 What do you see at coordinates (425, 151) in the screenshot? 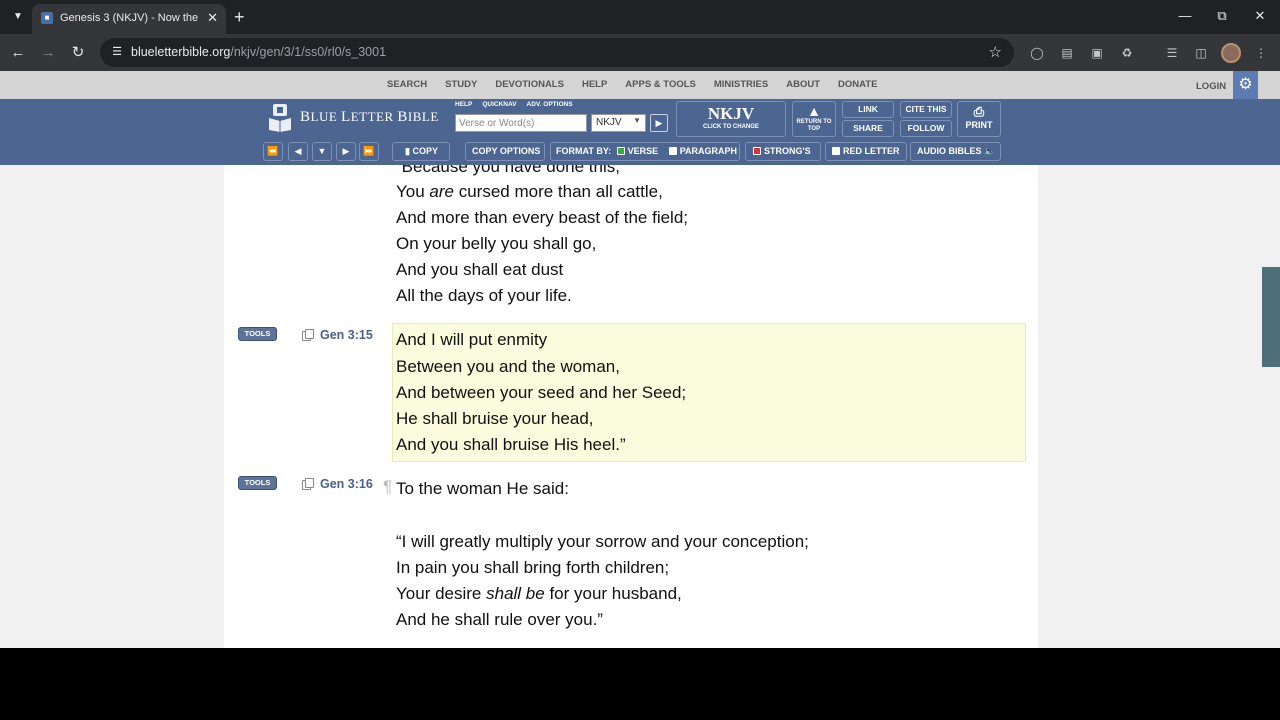
I see `copy-label: COPY` at bounding box center [425, 151].